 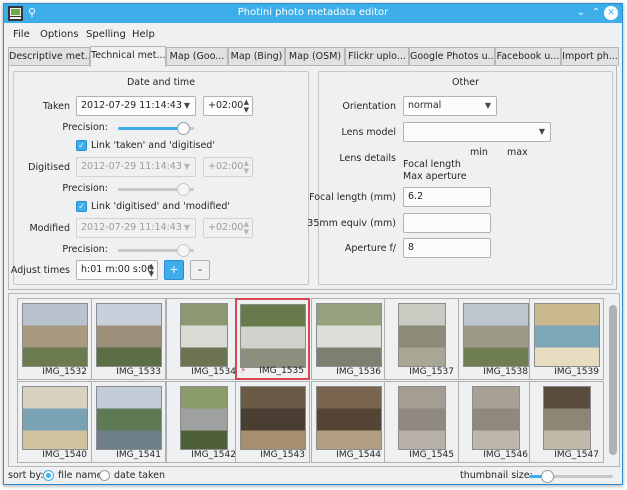 What do you see at coordinates (54, 339) in the screenshot?
I see `thumbnail-item: IMG_1532` at bounding box center [54, 339].